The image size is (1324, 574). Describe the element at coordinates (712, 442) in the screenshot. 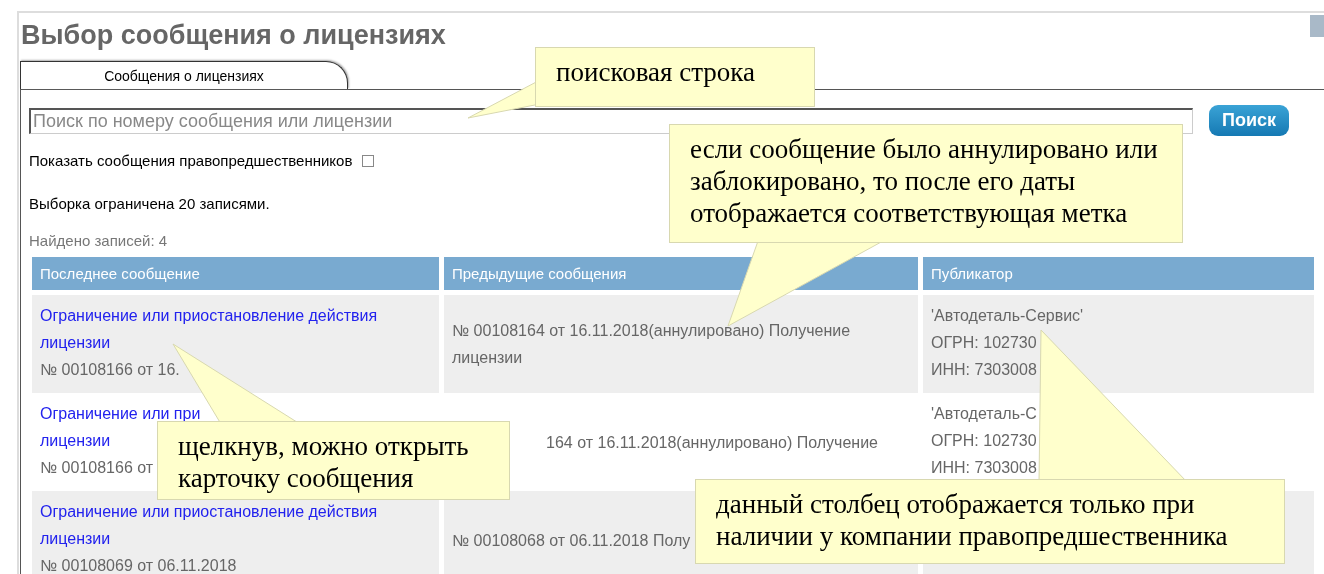

I see `previous-message: 164 от 16.11.2018(аннулировано) Получение` at that location.